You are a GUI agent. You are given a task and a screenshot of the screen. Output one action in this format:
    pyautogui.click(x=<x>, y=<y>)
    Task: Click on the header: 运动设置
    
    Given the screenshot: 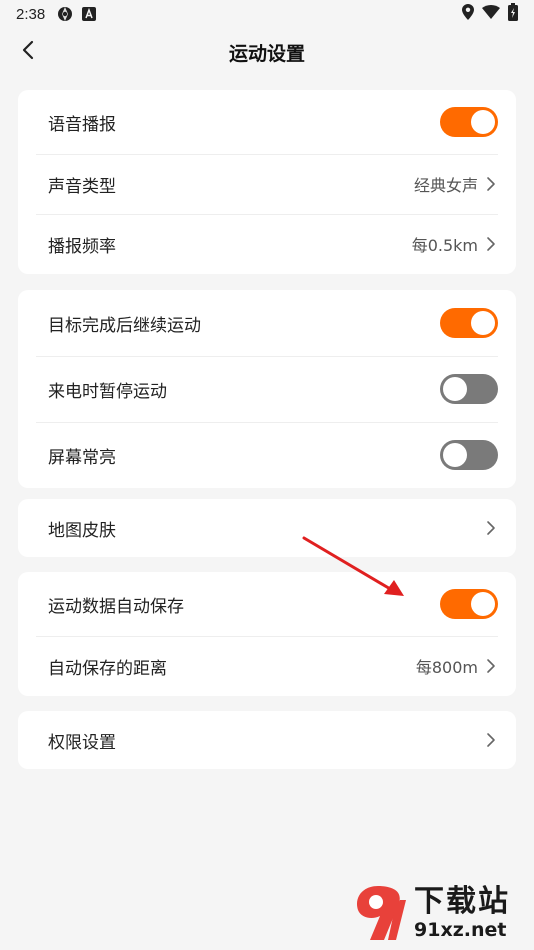 What is the action you would take?
    pyautogui.click(x=267, y=52)
    